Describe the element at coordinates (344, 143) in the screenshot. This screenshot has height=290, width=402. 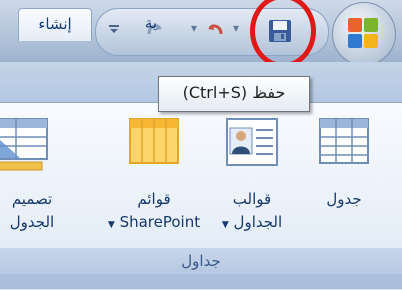
I see `table-icon` at that location.